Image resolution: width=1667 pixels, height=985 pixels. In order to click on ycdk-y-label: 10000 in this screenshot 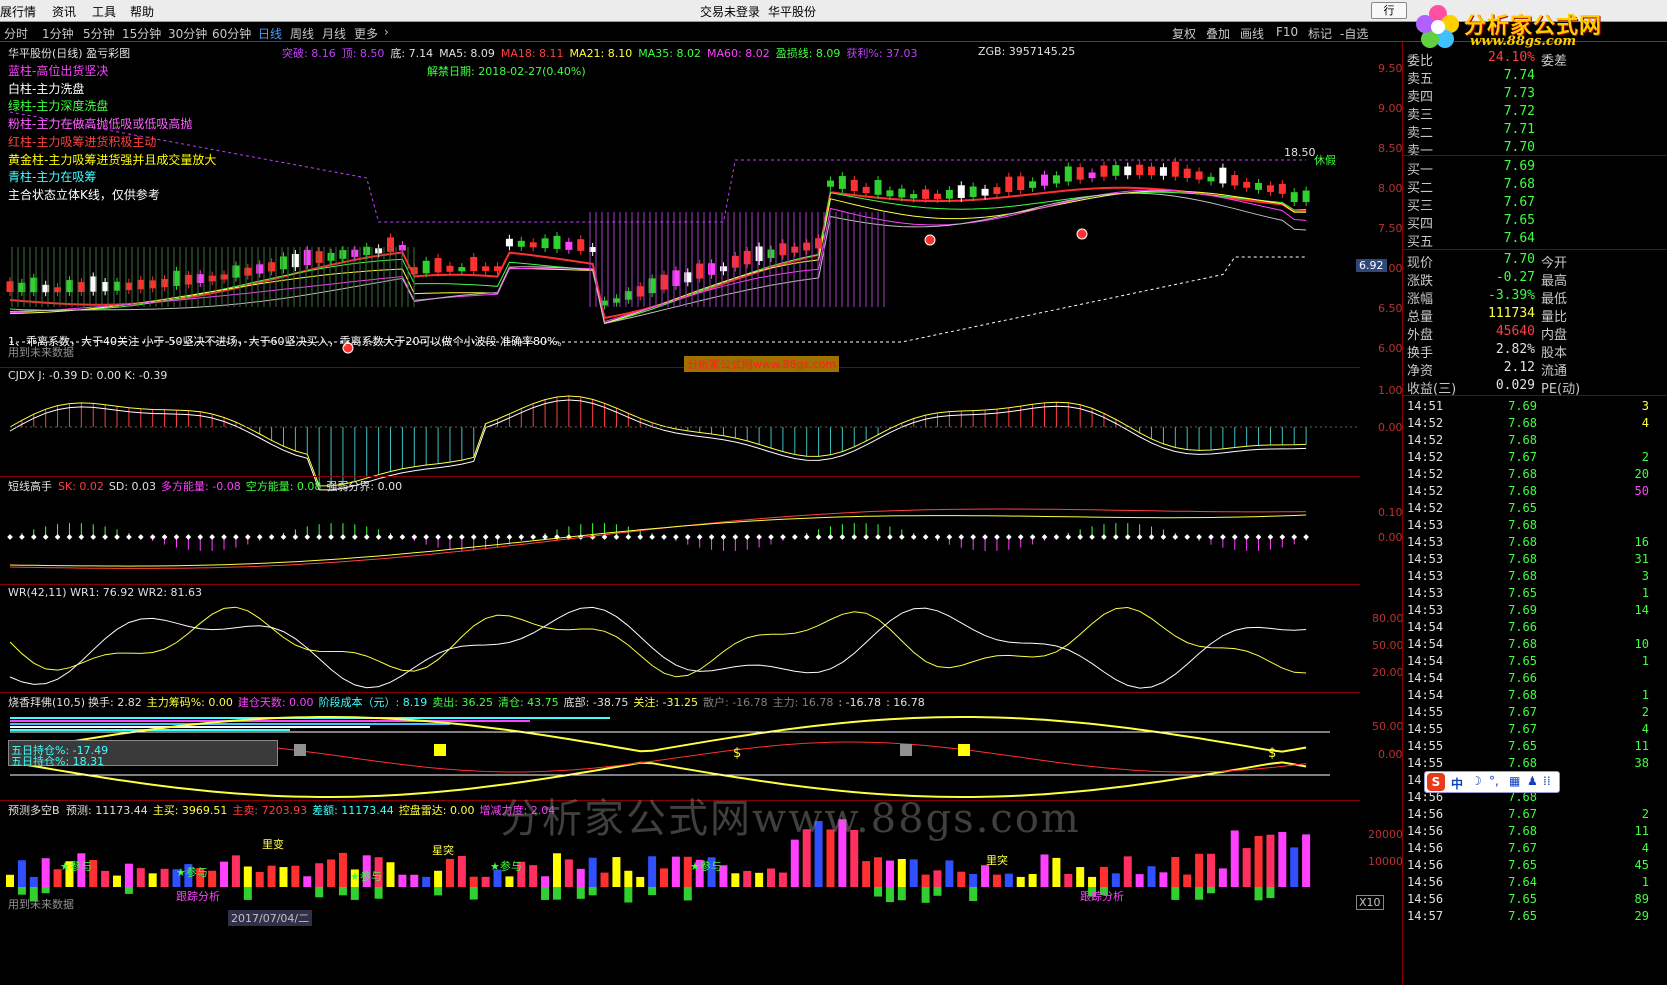, I will do `click(1385, 861)`.